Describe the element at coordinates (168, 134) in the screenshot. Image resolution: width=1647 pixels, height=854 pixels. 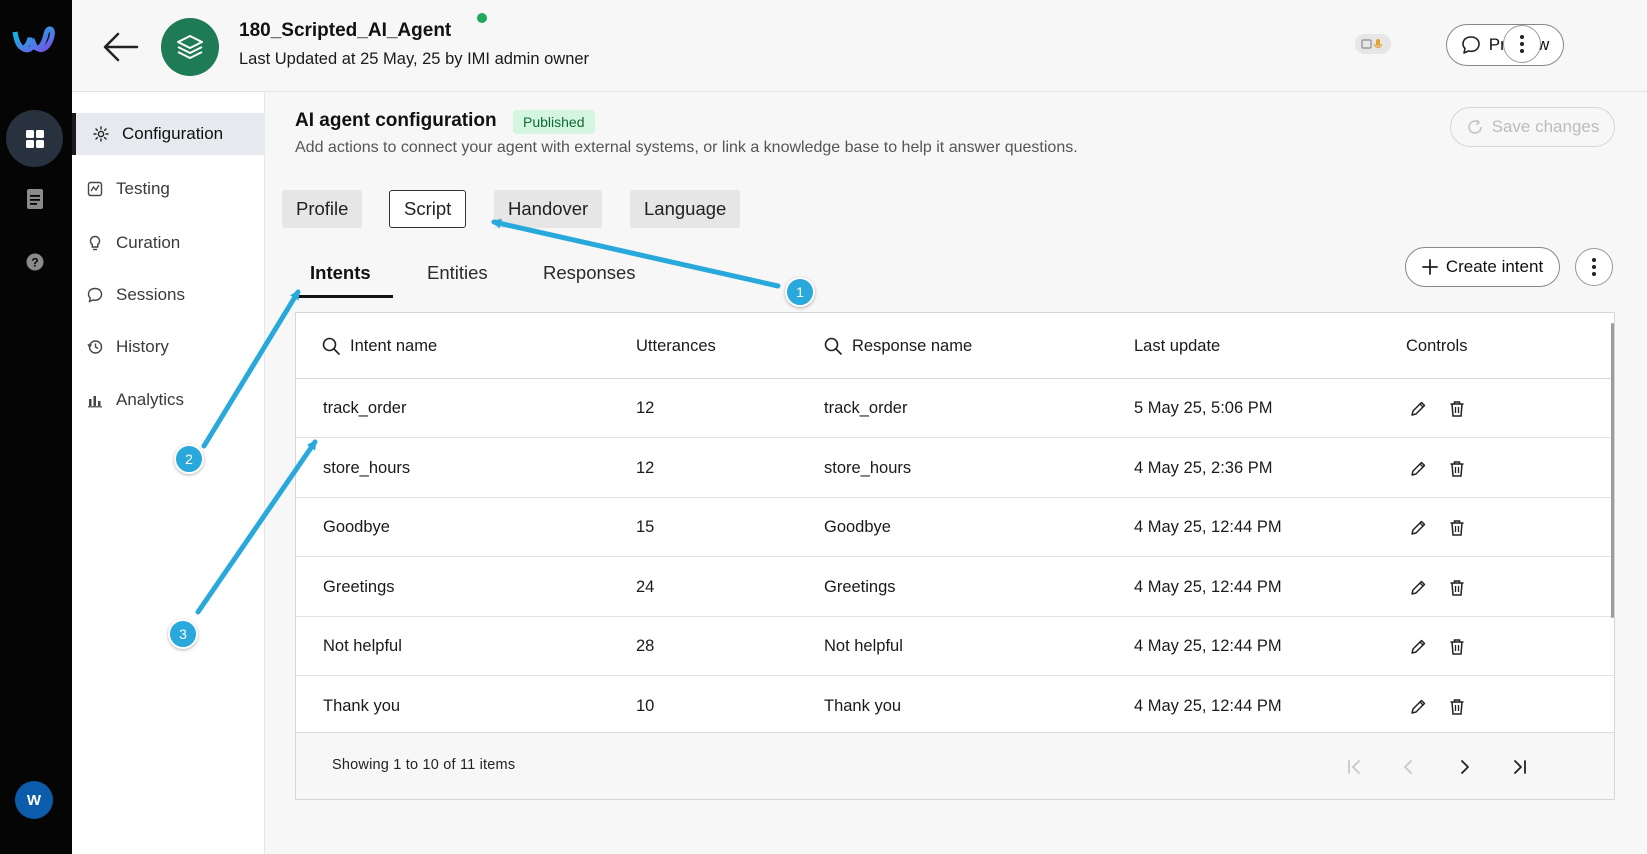
I see `sidebar-item-configuration: Configuration` at that location.